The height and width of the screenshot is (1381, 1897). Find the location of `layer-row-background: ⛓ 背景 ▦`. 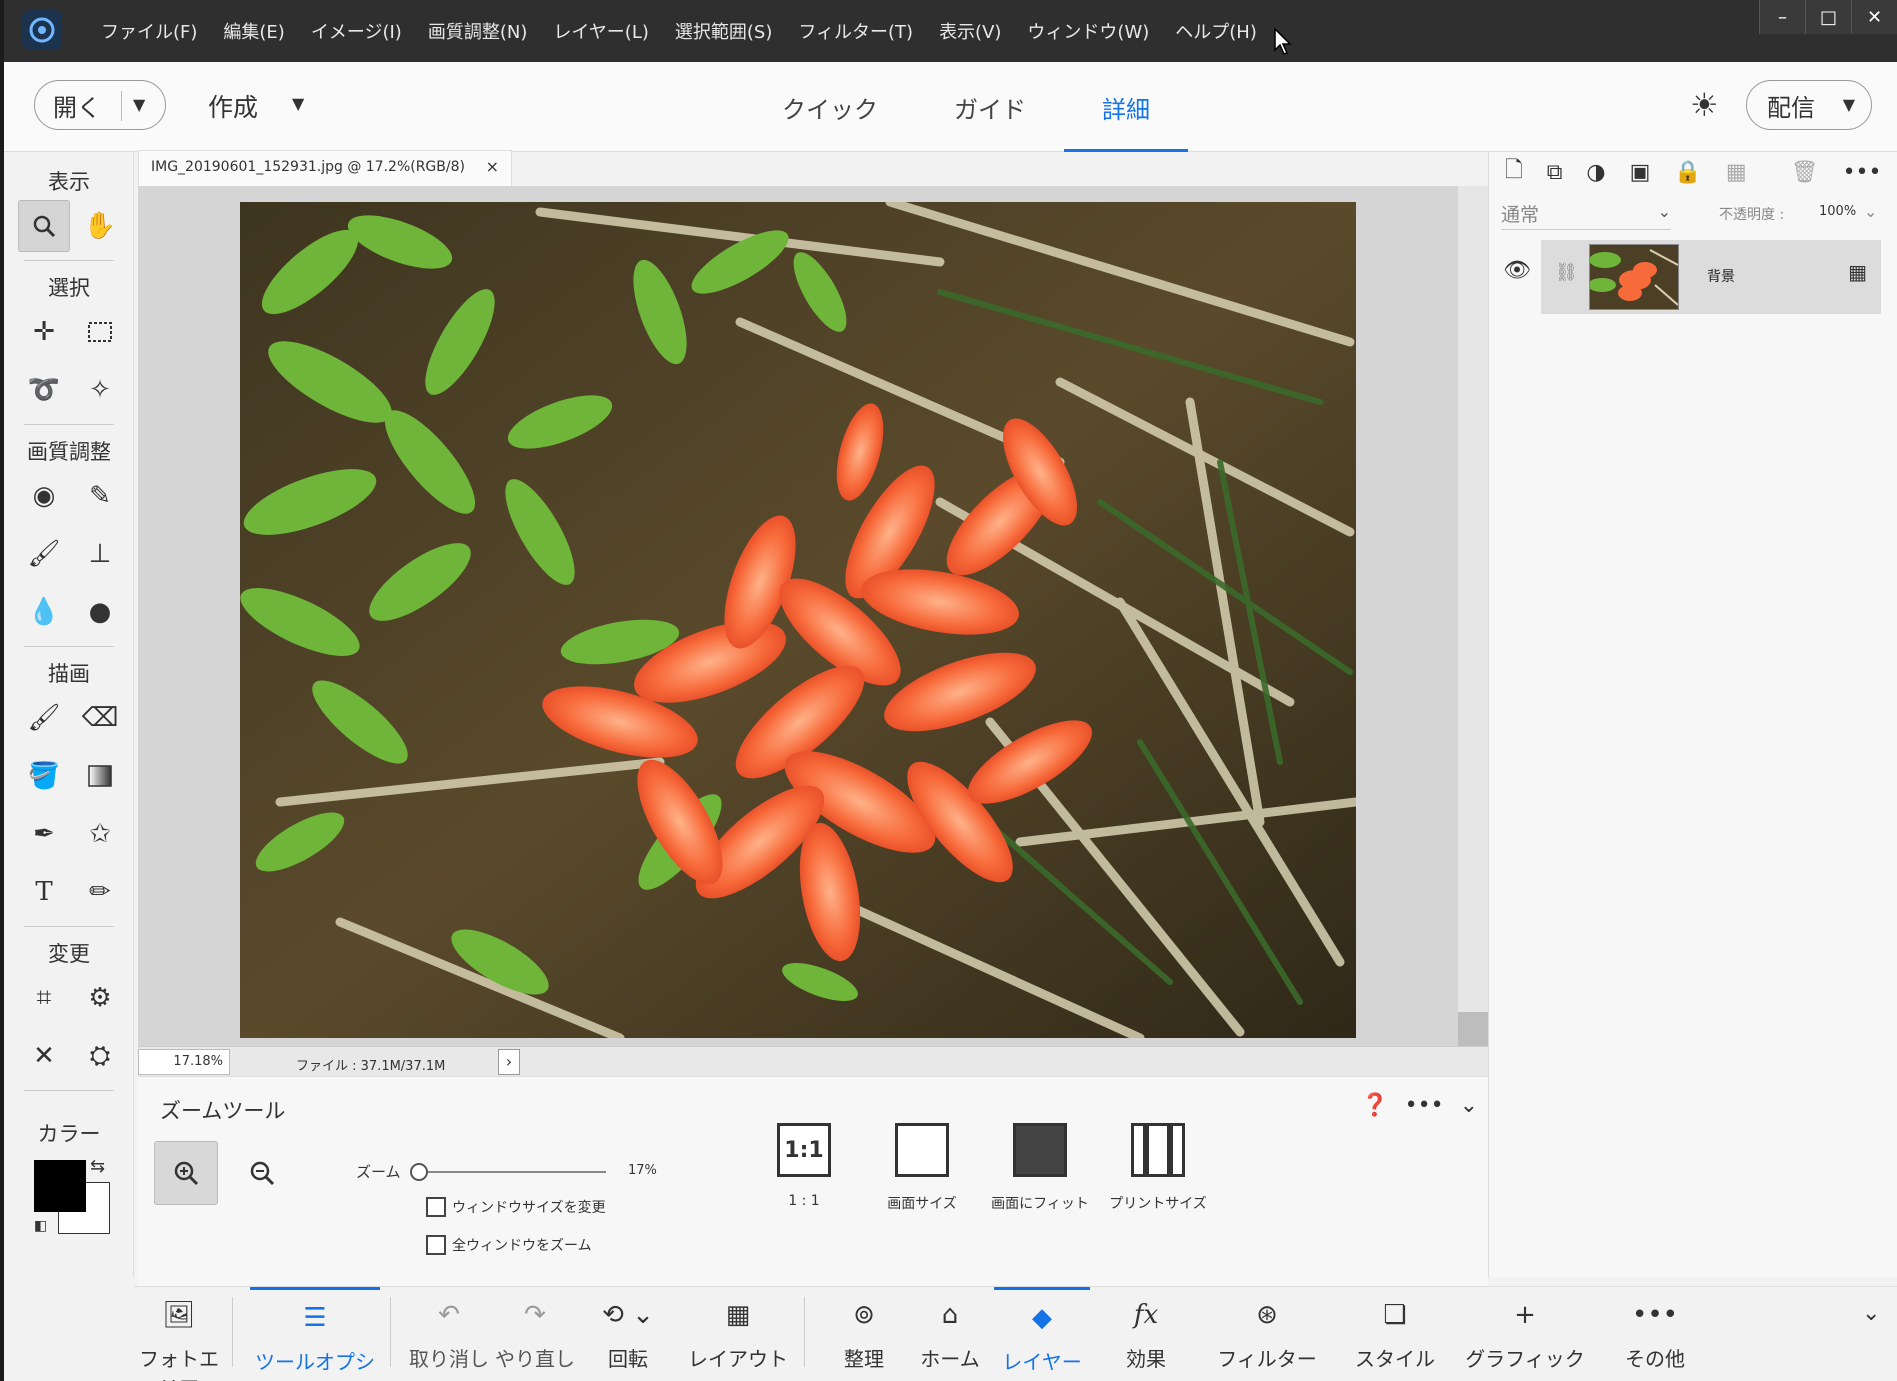

layer-row-background: ⛓ 背景 ▦ is located at coordinates (1711, 277).